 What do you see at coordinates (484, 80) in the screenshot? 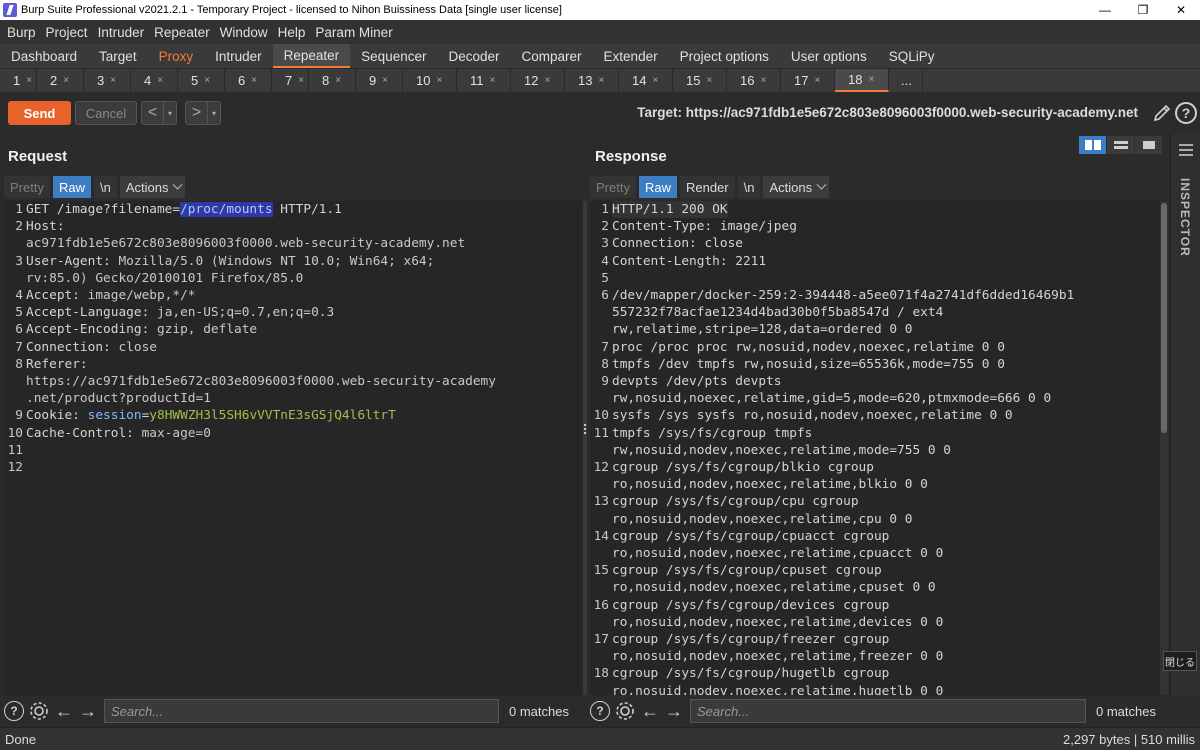
I see `repeater-tab-11: 11 ×` at bounding box center [484, 80].